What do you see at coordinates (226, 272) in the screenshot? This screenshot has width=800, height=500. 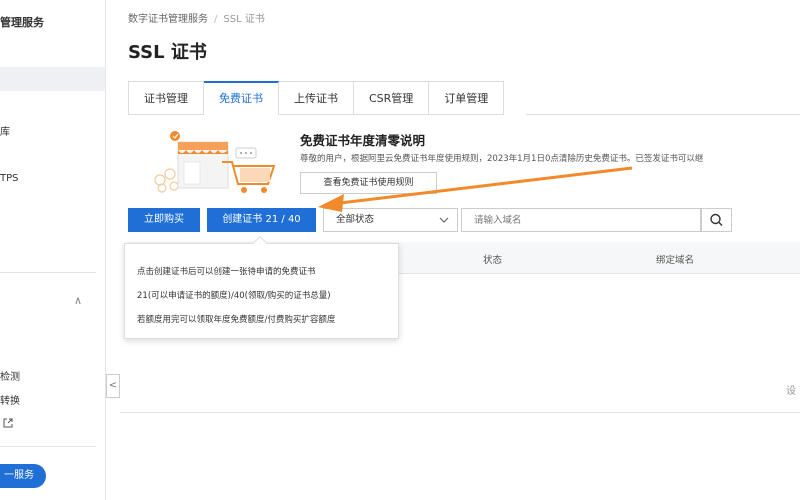 I see `popover-line-1: 点击创建证书后可以创建一张待申请的免费证书` at bounding box center [226, 272].